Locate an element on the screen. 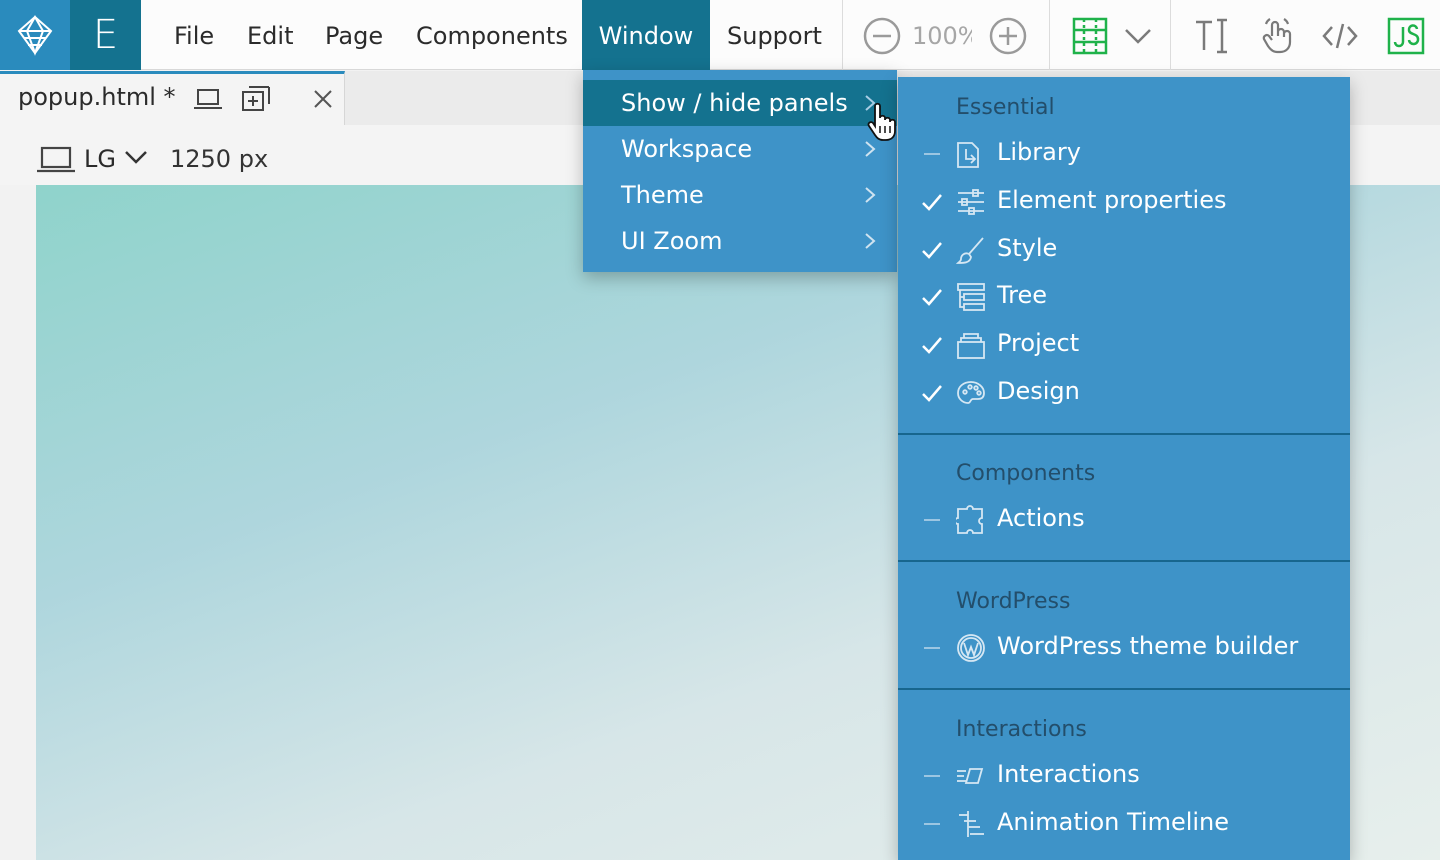 This screenshot has width=1440, height=860. zoom-in-icon is located at coordinates (1008, 36).